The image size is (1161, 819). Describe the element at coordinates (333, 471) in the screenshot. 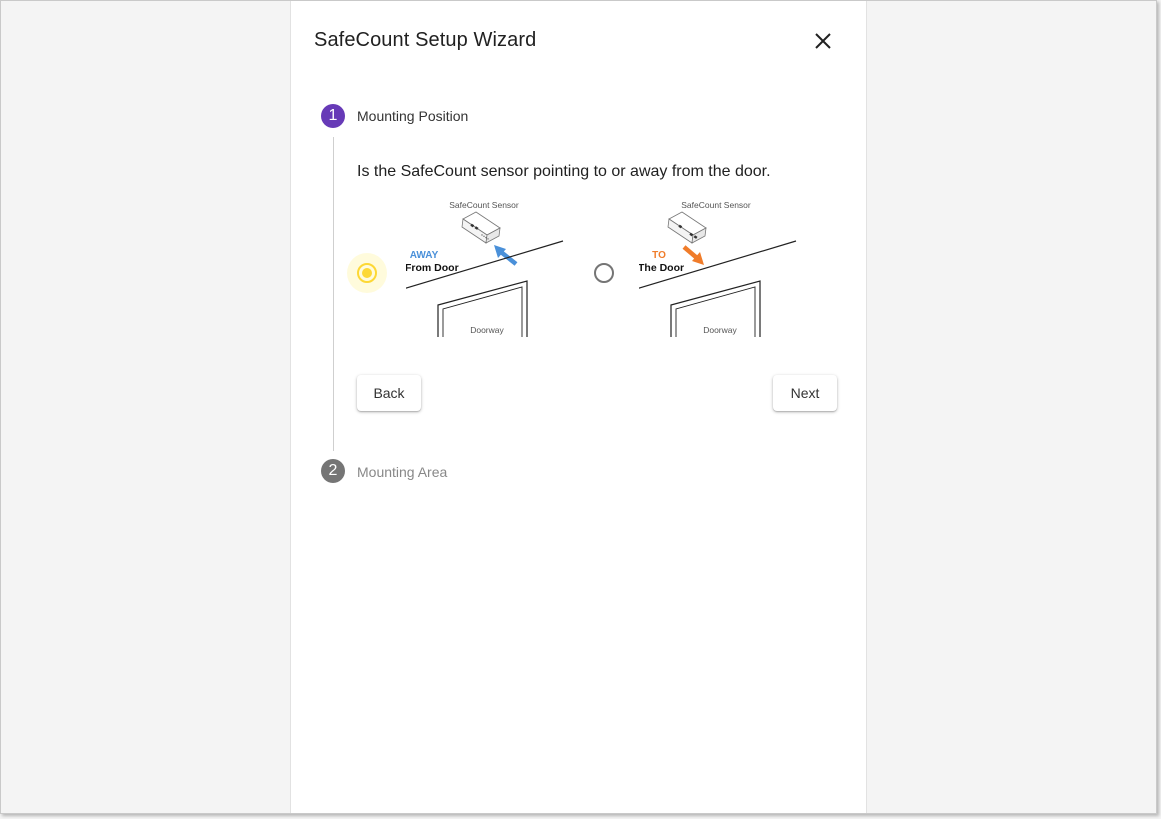

I see `step-2-number: 2` at that location.